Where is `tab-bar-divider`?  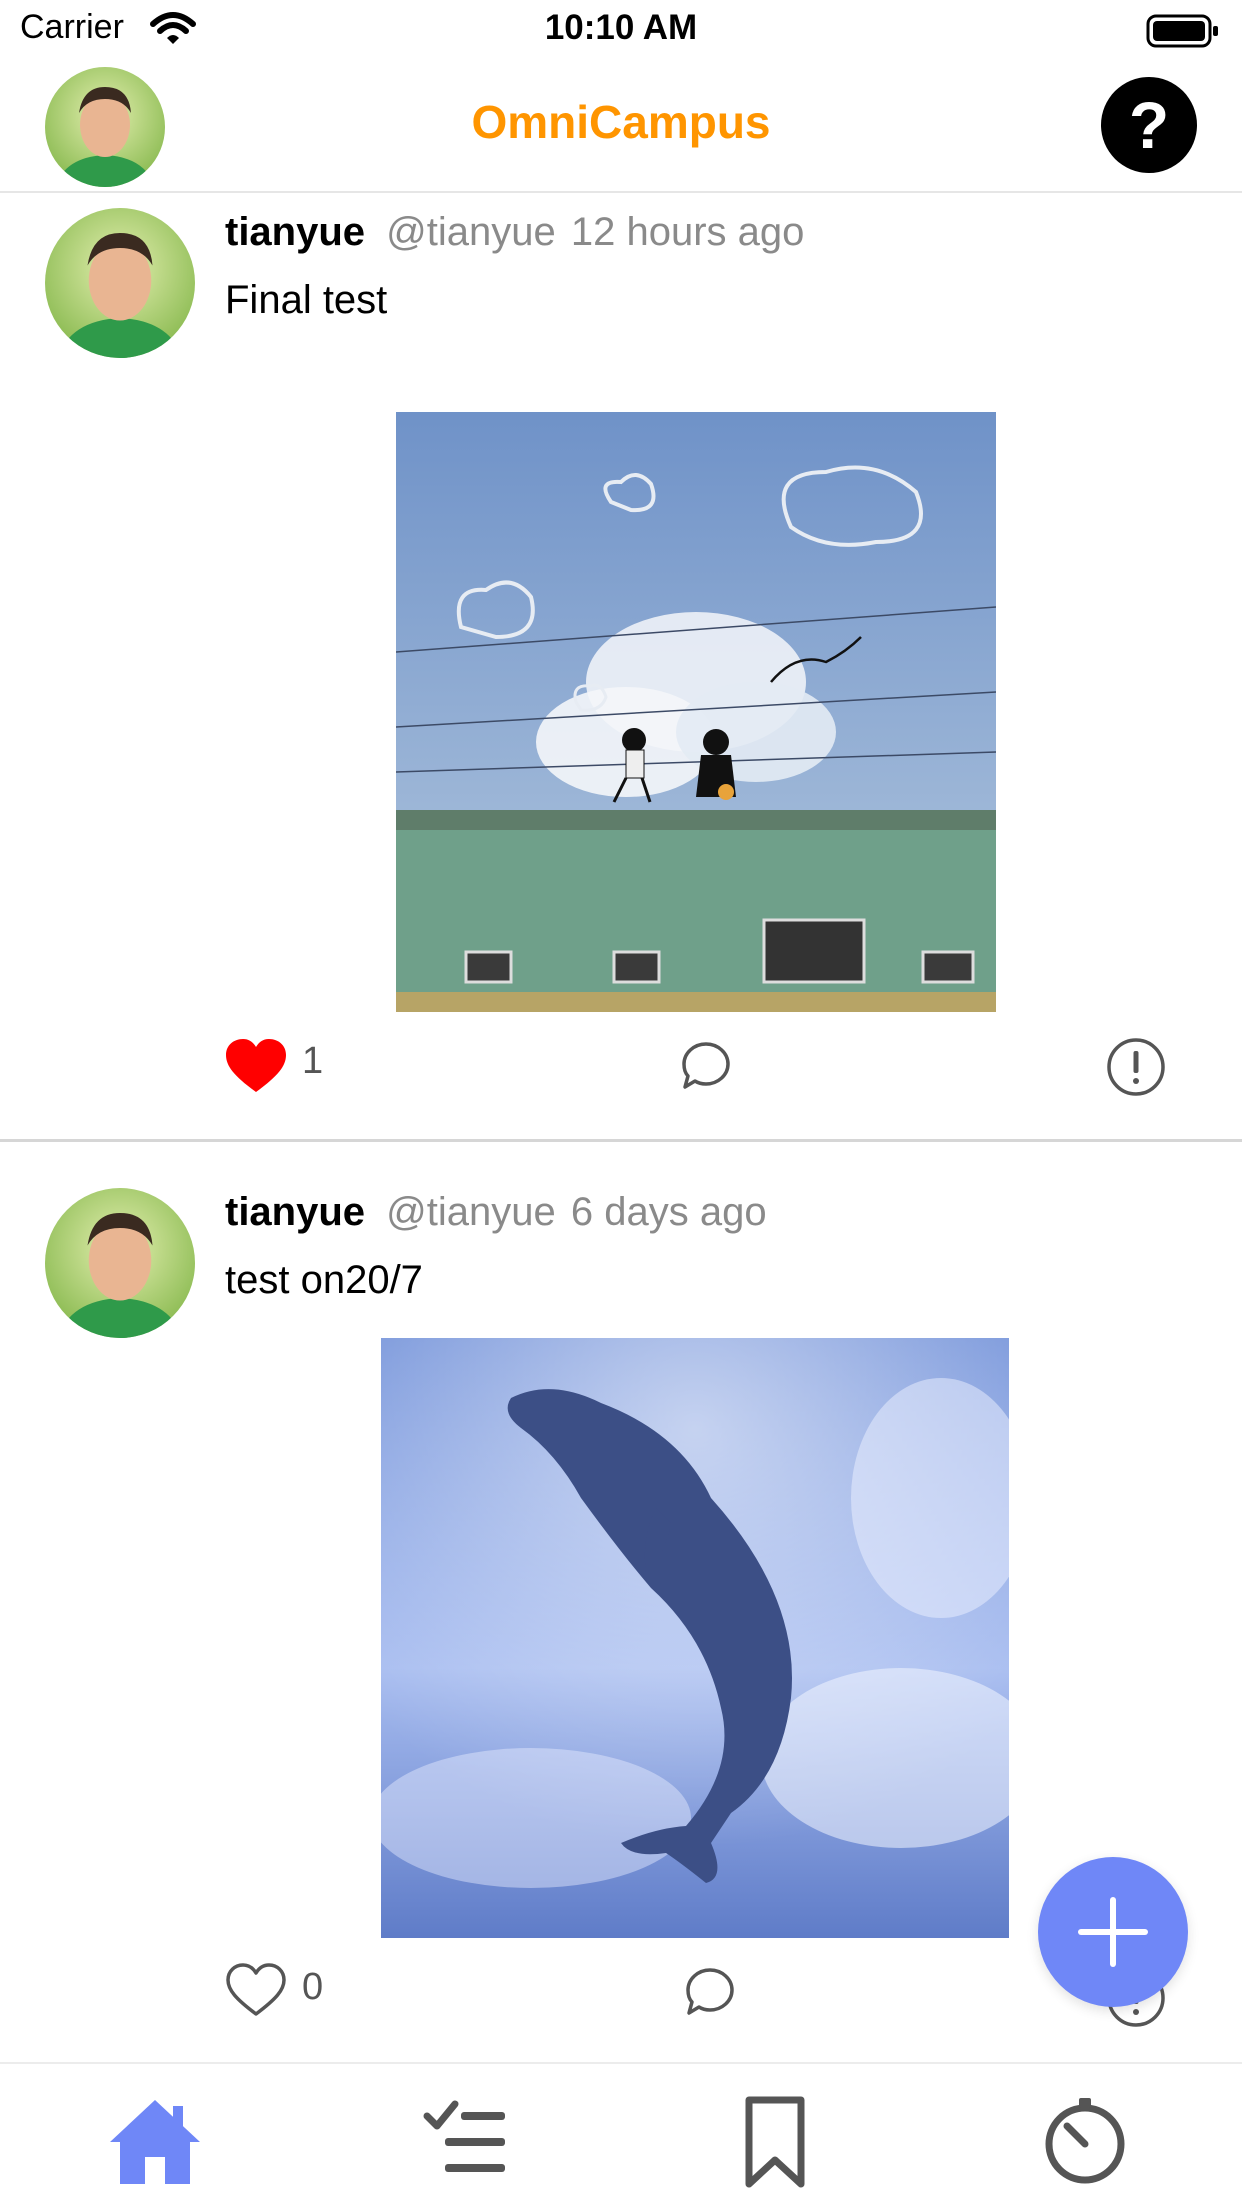 tab-bar-divider is located at coordinates (621, 2063).